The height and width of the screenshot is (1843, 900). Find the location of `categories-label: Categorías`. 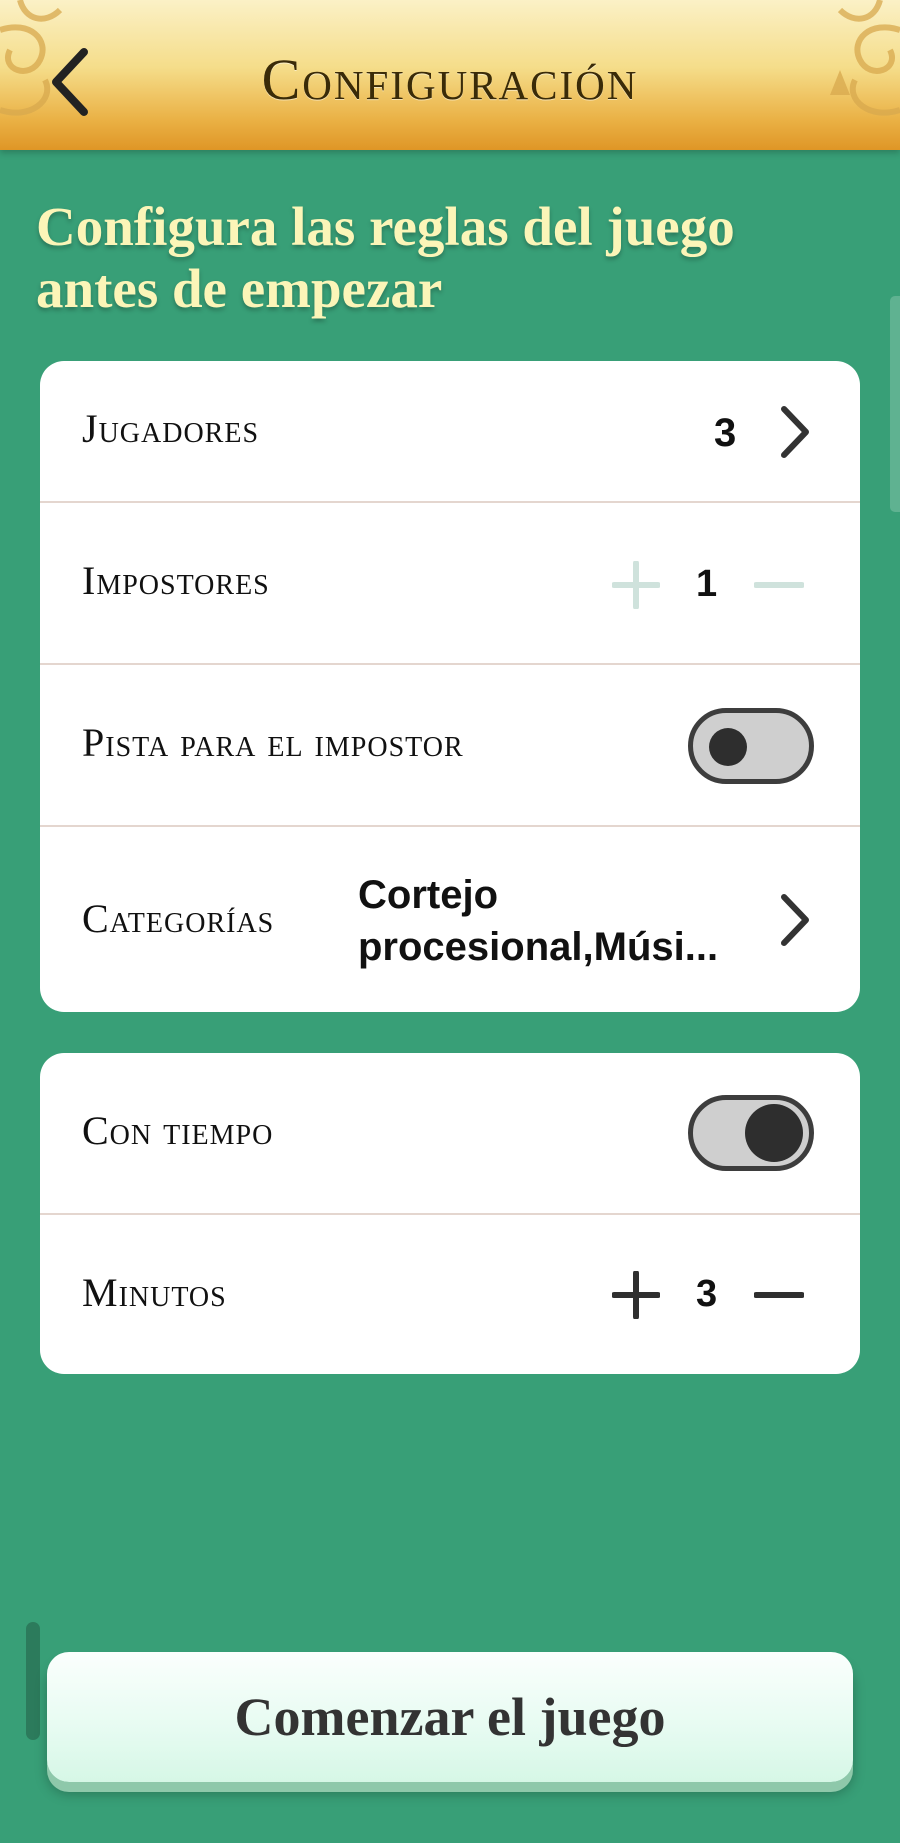

categories-label: Categorías is located at coordinates (178, 918).